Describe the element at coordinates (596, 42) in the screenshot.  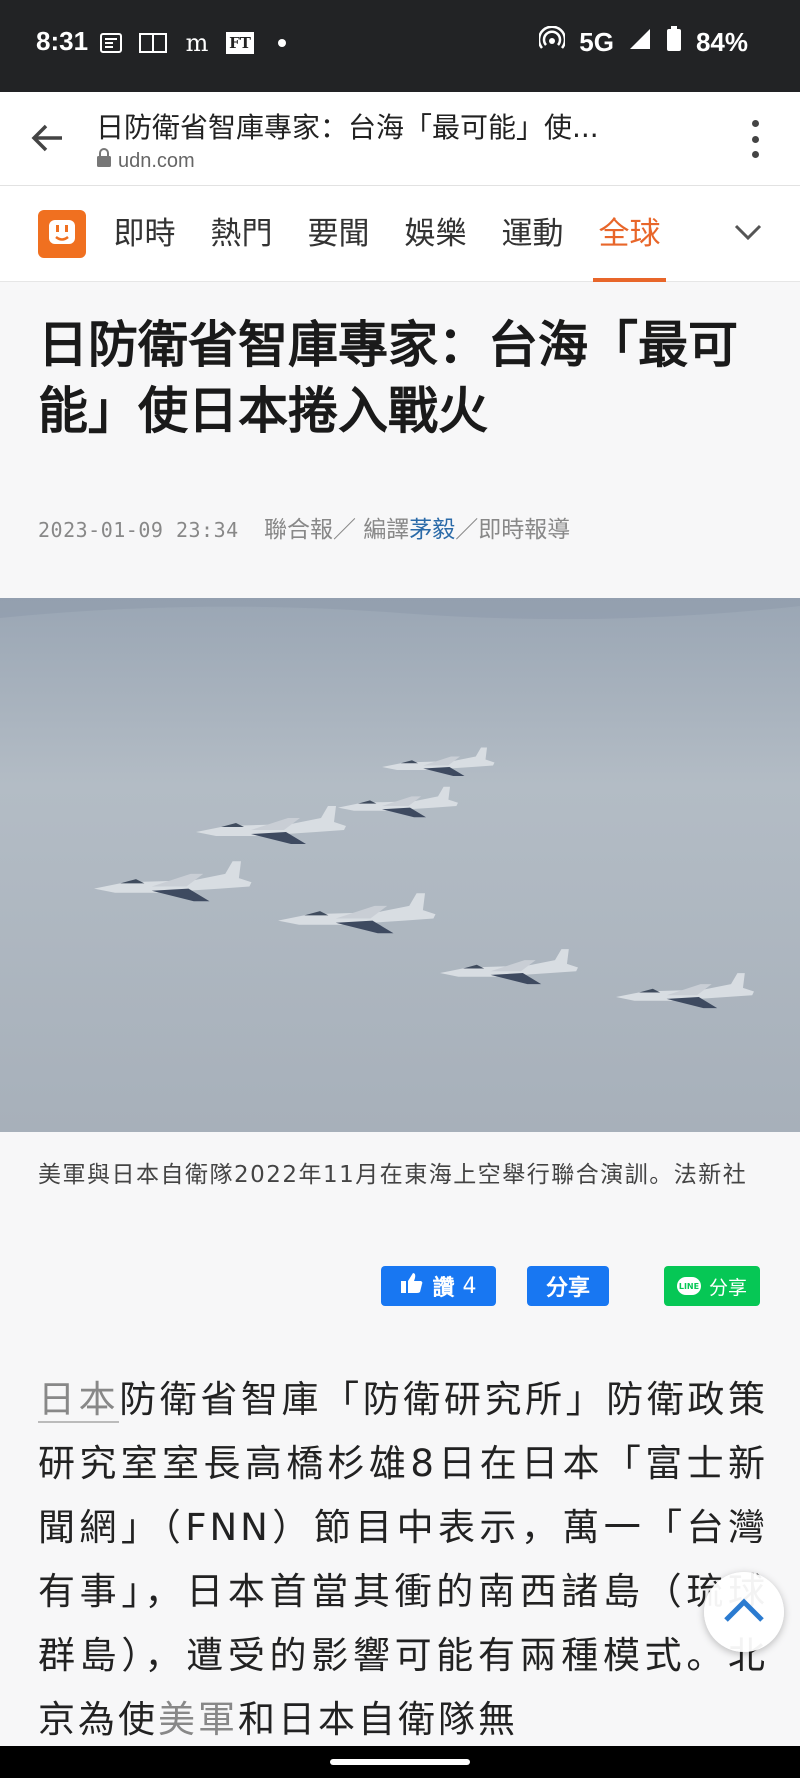
I see `network-type: 5G` at that location.